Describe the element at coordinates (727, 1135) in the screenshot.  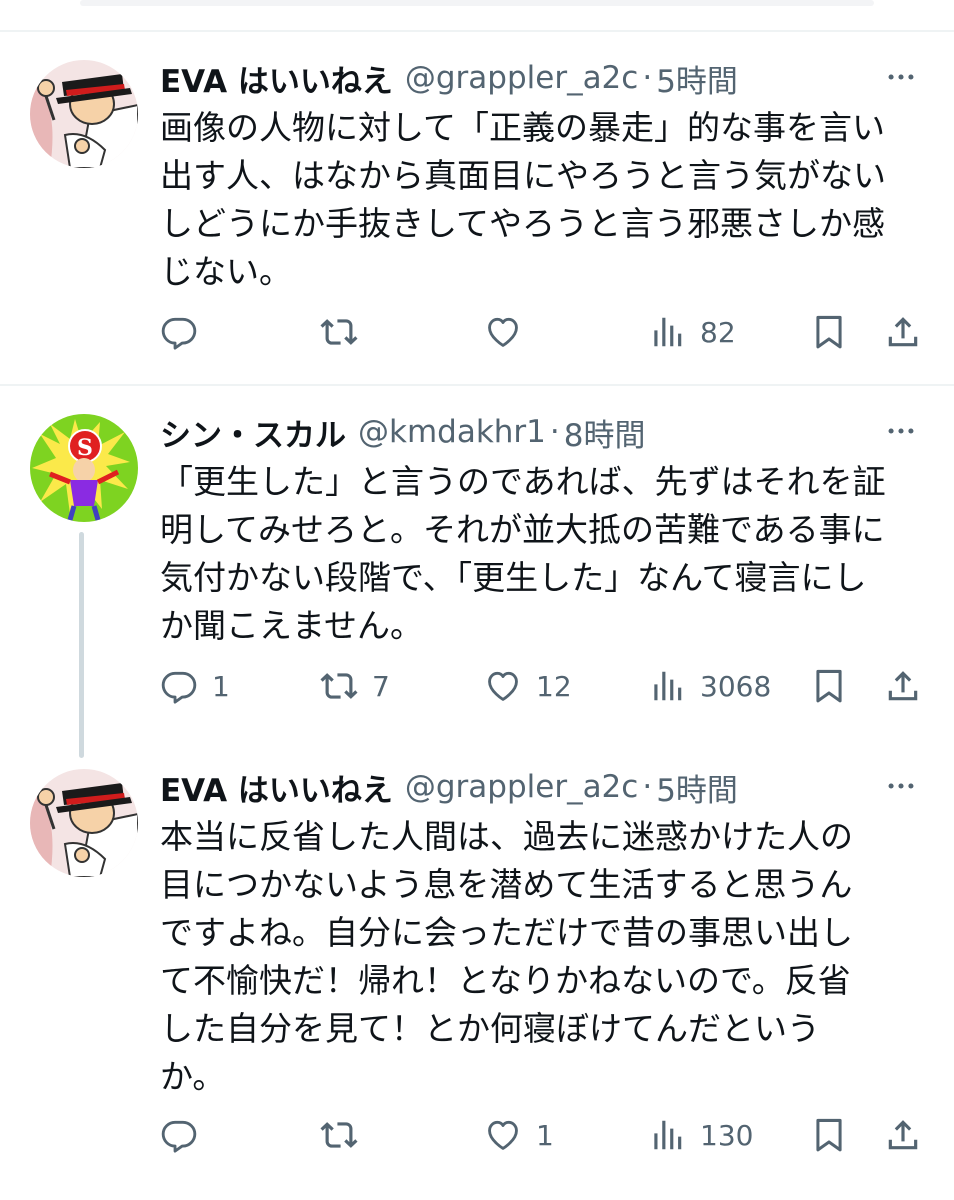
I see `view-count: 130` at that location.